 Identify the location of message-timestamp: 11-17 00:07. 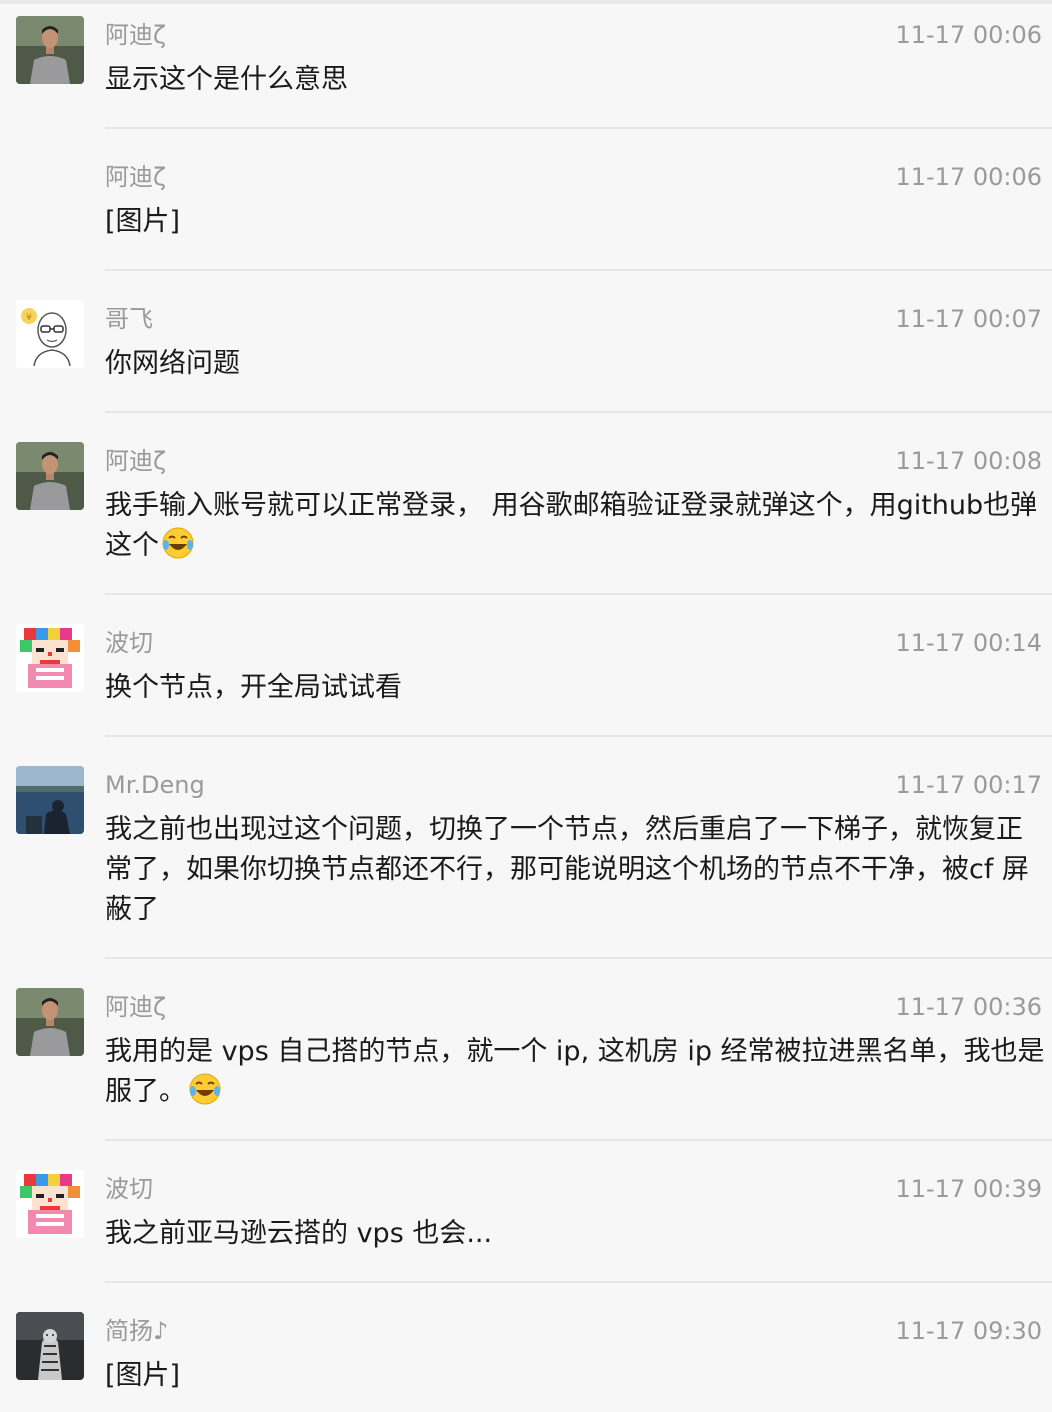
(968, 319).